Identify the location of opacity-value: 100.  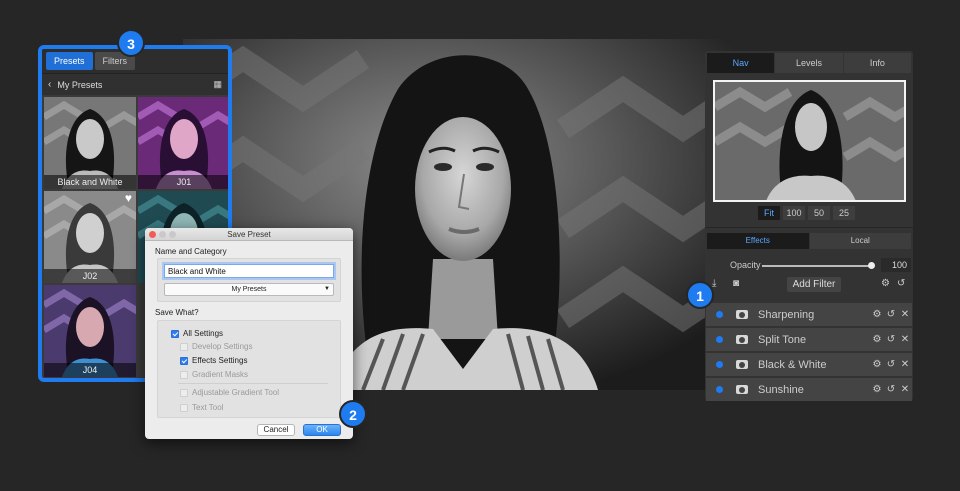
(896, 265).